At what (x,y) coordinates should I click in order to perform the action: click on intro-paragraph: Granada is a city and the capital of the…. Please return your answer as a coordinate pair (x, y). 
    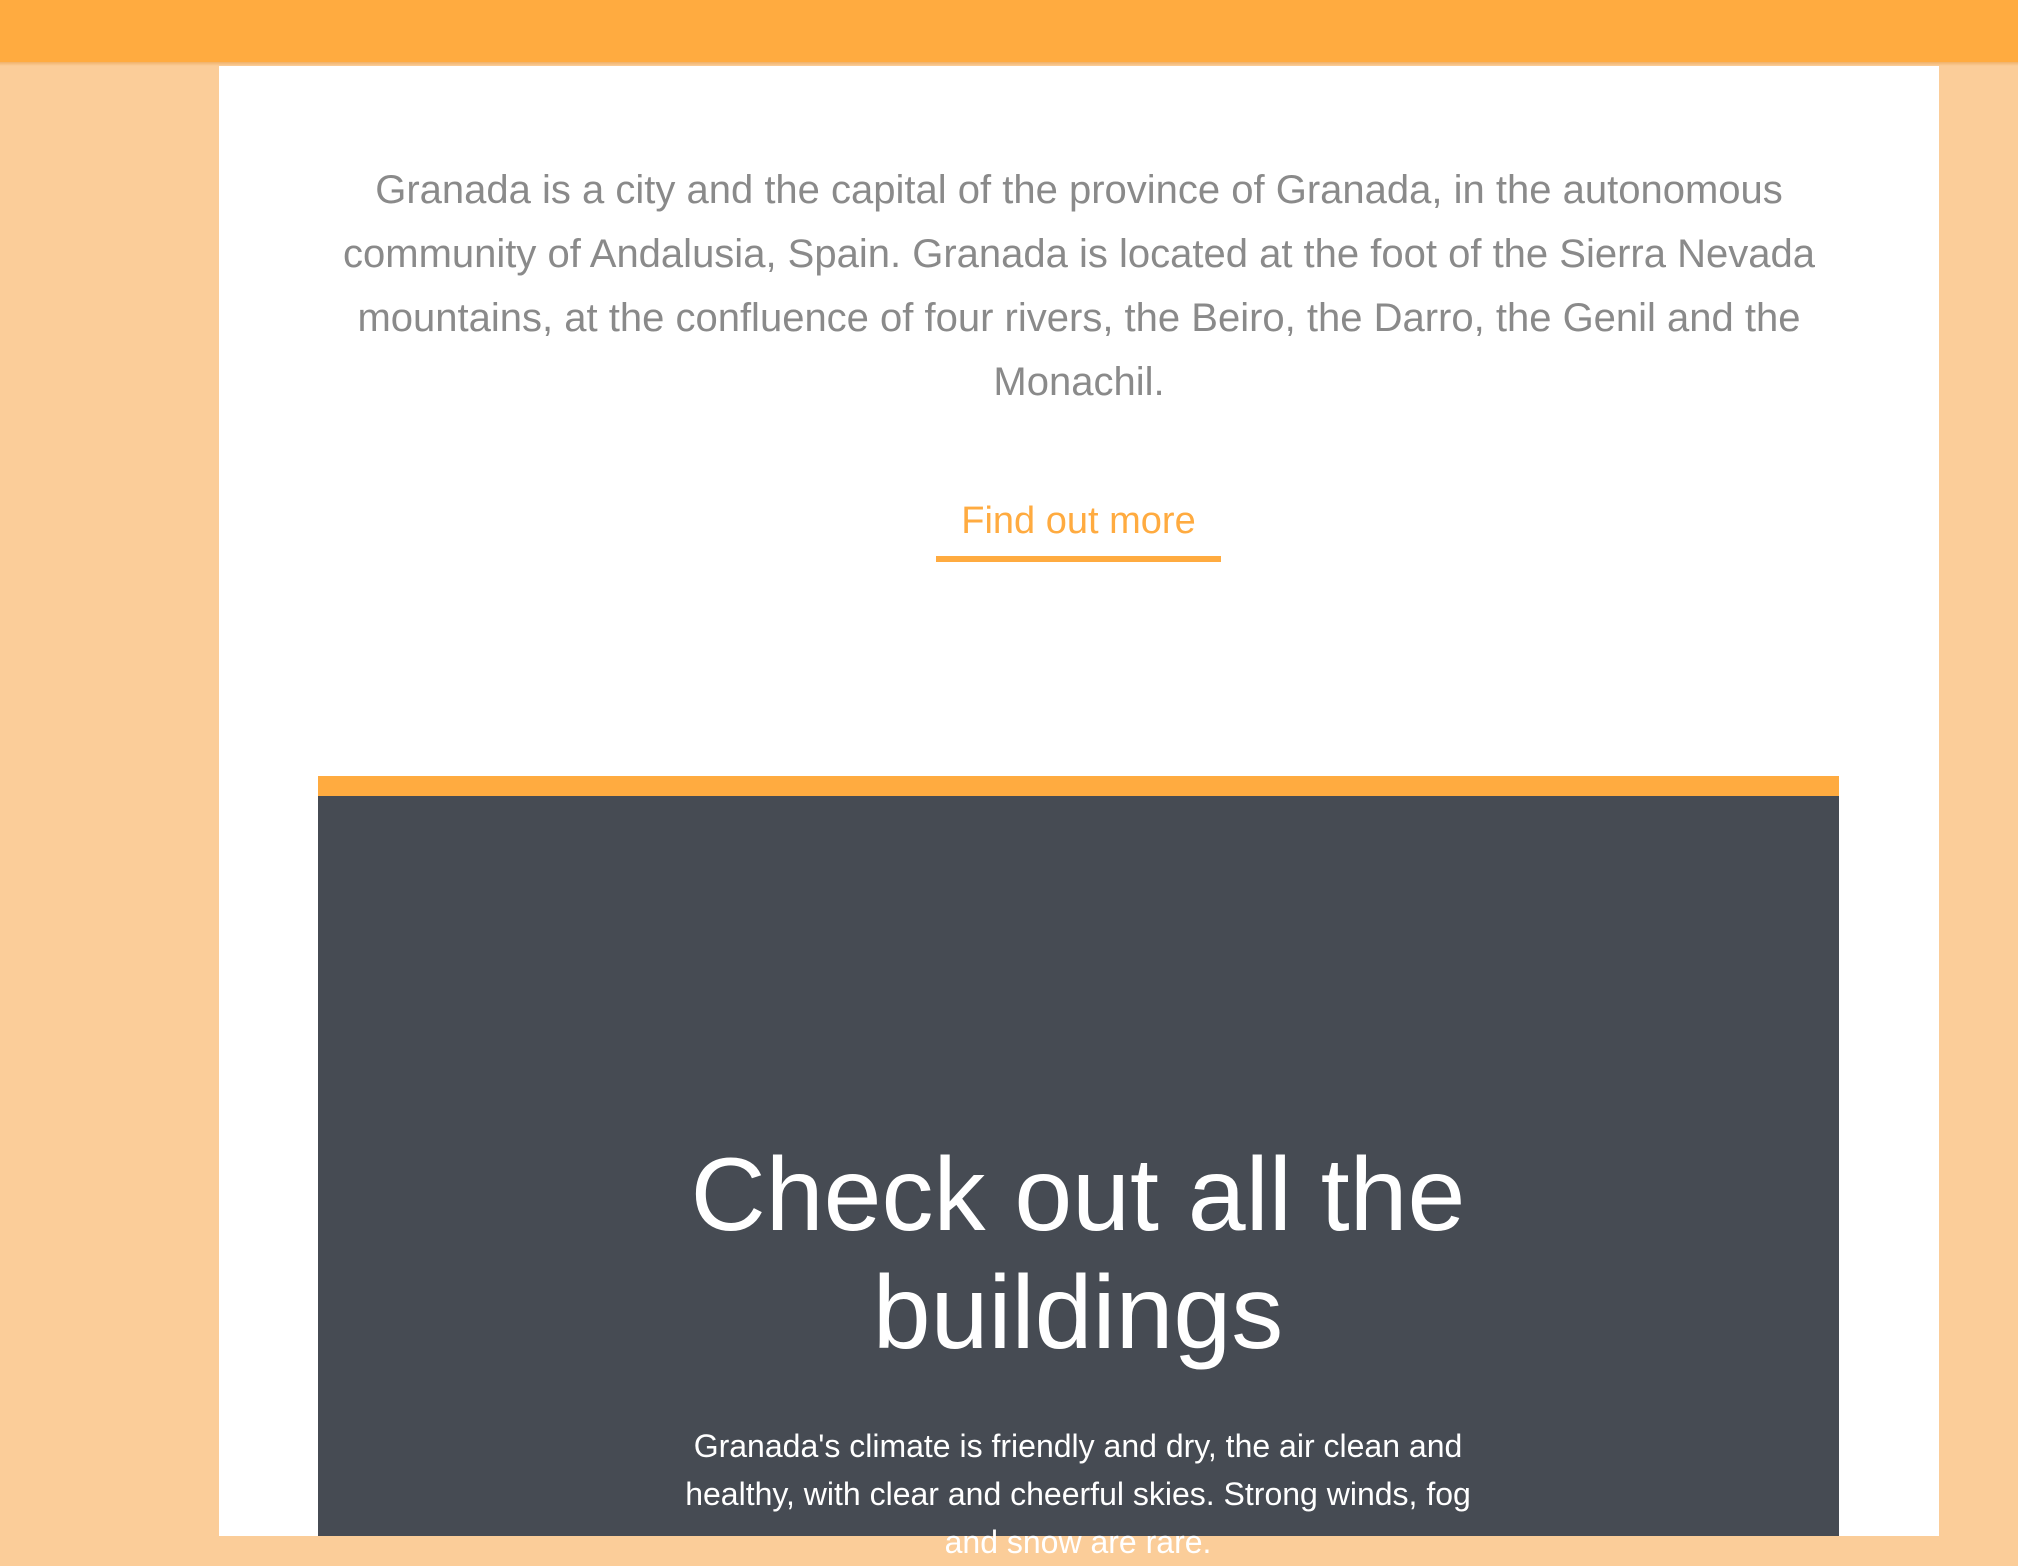
    Looking at the image, I should click on (1079, 286).